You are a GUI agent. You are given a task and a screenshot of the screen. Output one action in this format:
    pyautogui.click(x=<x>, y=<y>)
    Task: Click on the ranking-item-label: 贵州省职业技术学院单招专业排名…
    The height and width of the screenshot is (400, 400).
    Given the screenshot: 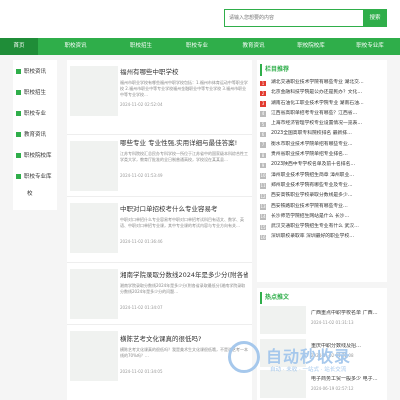 What is the action you would take?
    pyautogui.click(x=309, y=155)
    